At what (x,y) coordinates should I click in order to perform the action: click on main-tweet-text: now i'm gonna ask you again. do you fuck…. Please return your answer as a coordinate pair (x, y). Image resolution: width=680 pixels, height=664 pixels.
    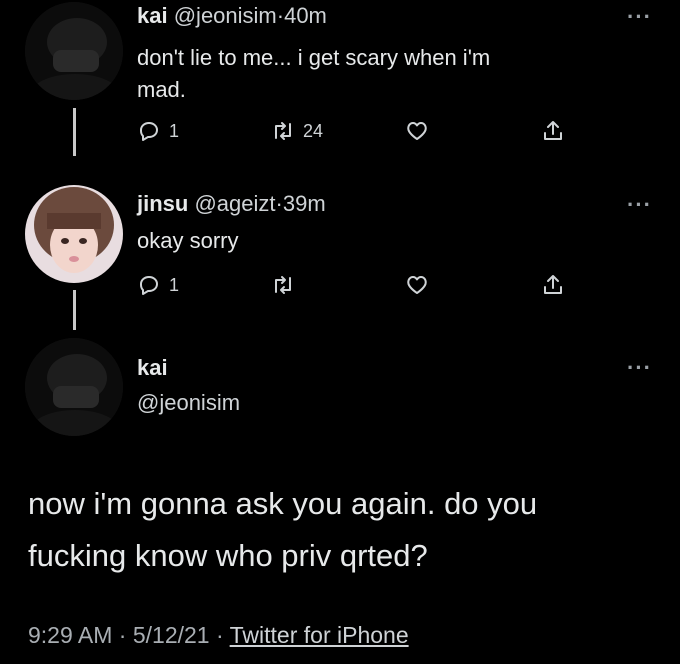
    Looking at the image, I should click on (343, 530).